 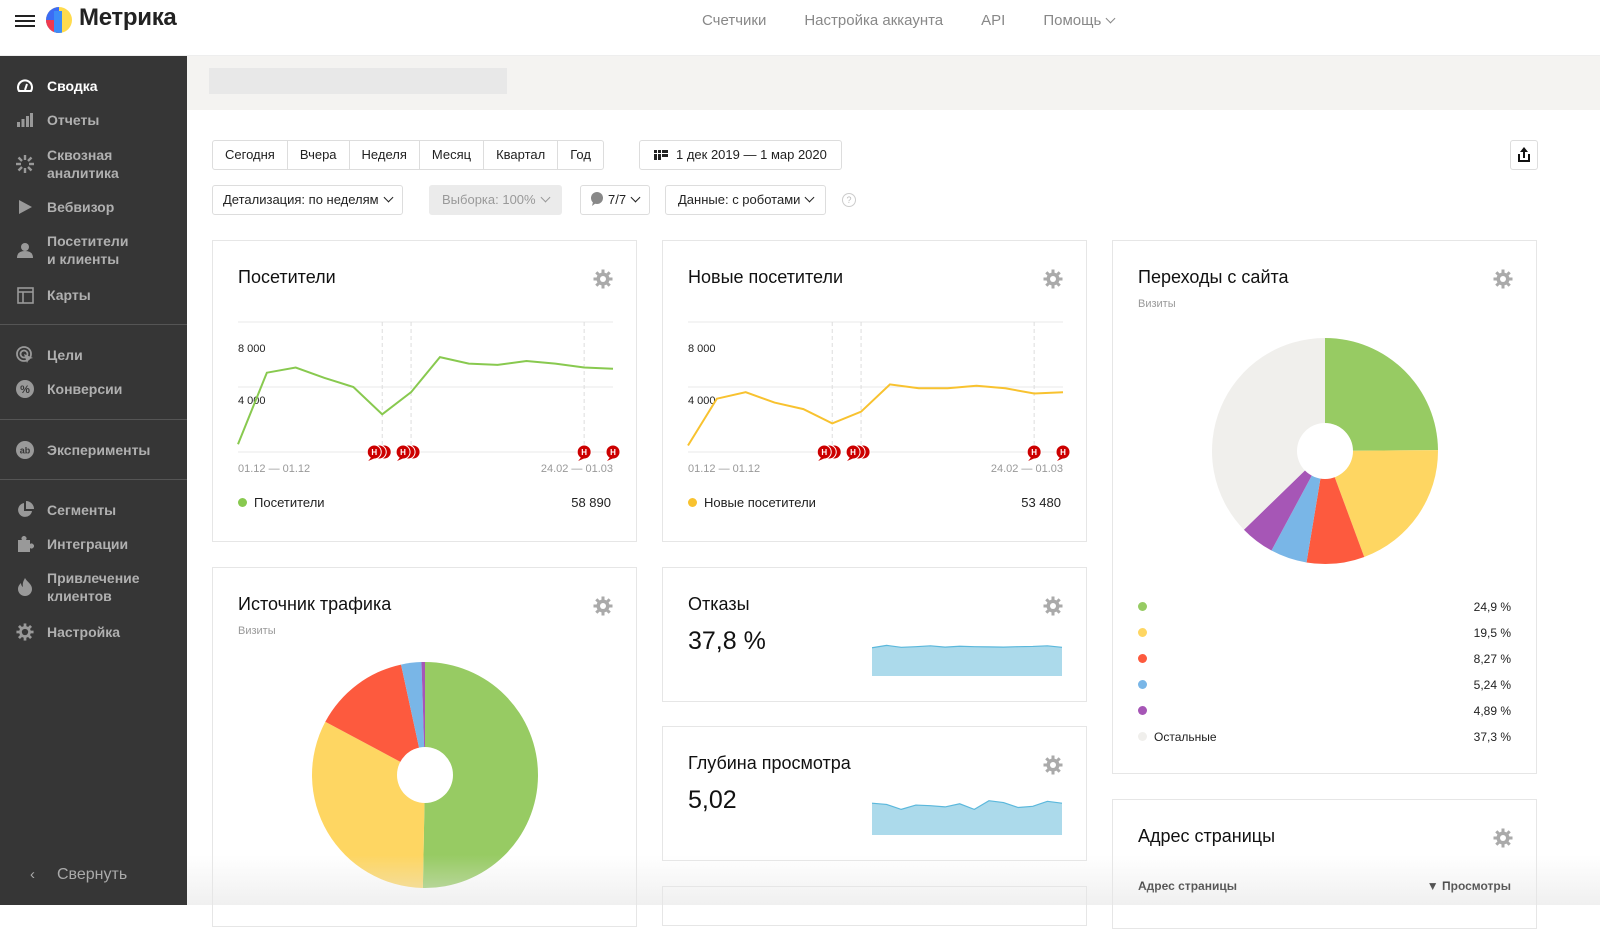 I want to click on attribution-label: 7/7, so click(x=617, y=199).